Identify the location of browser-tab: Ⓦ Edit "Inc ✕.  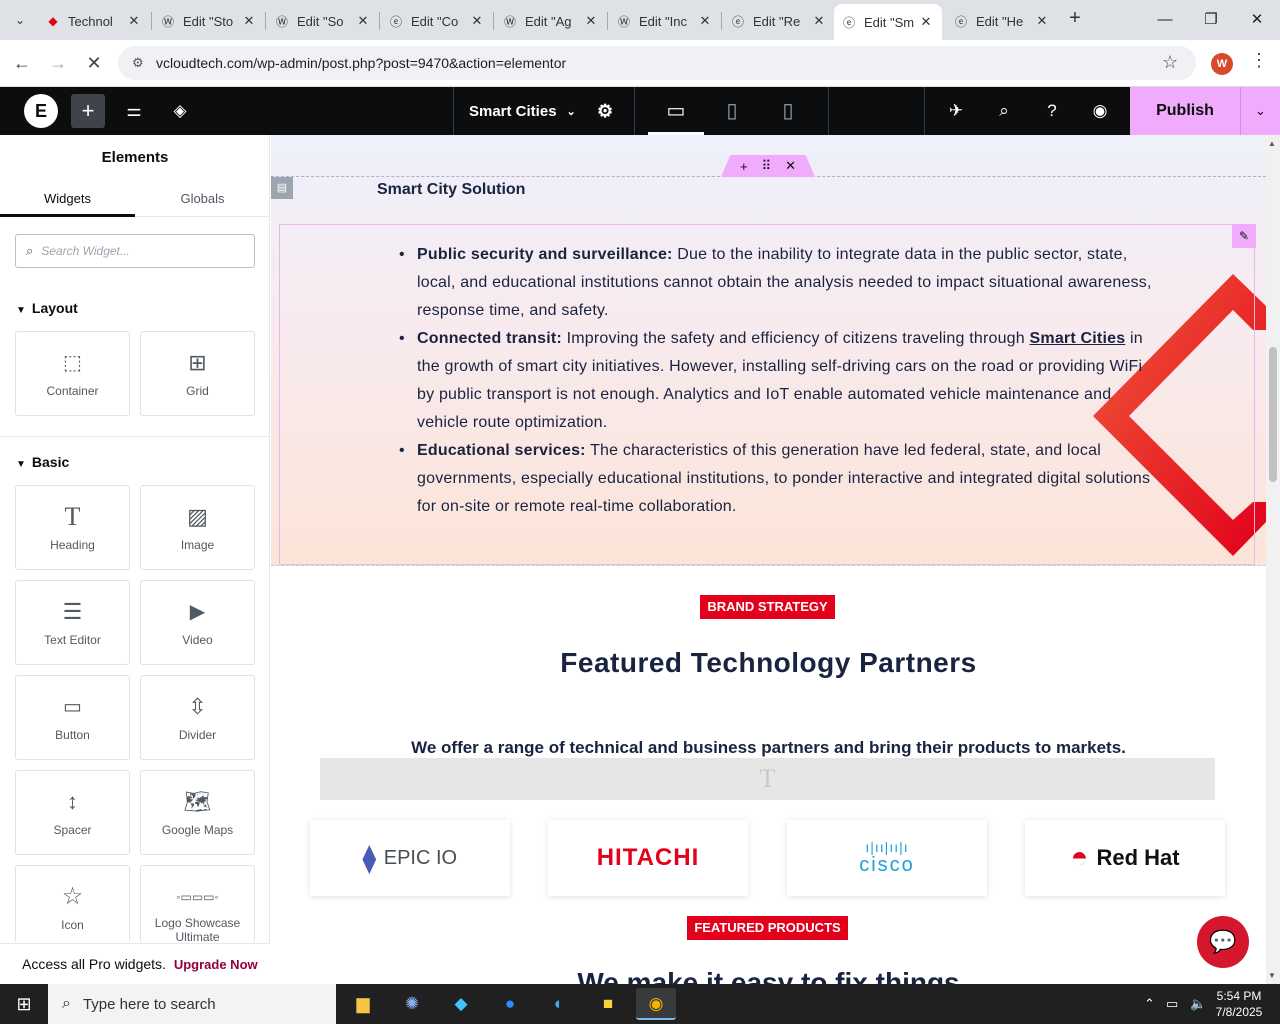
(665, 21).